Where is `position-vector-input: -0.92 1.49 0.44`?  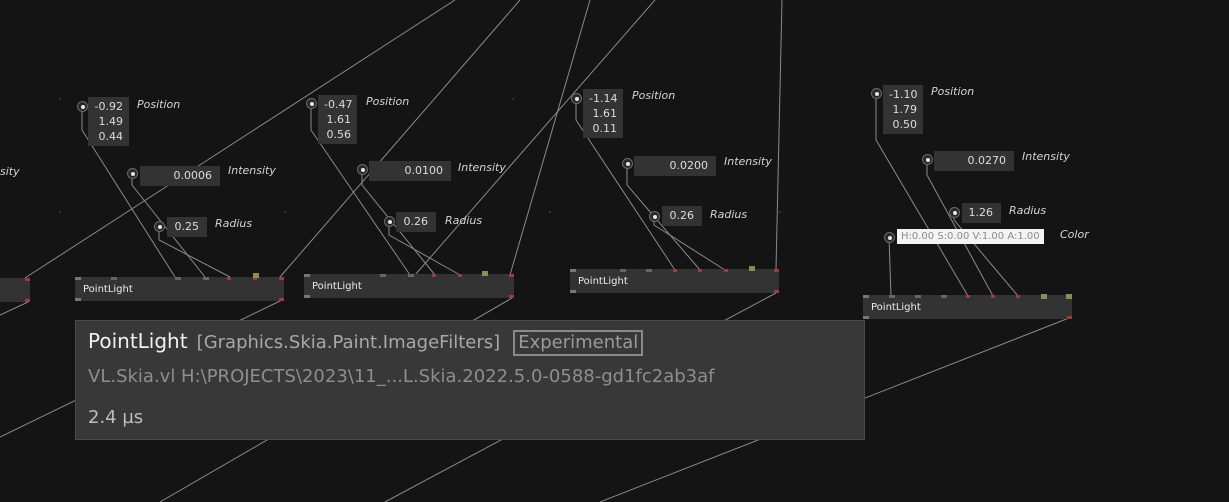 position-vector-input: -0.92 1.49 0.44 is located at coordinates (108, 121).